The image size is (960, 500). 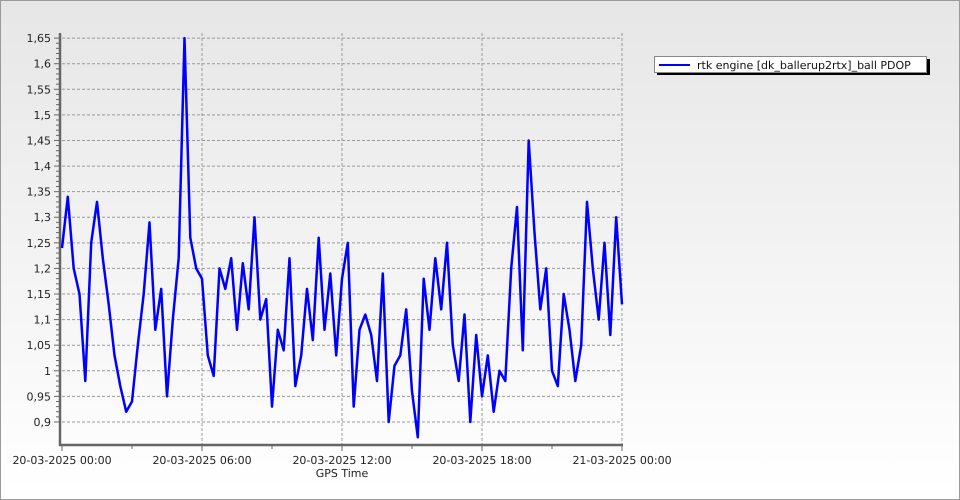 What do you see at coordinates (42, 217) in the screenshot?
I see `y-tick-label: 1,3` at bounding box center [42, 217].